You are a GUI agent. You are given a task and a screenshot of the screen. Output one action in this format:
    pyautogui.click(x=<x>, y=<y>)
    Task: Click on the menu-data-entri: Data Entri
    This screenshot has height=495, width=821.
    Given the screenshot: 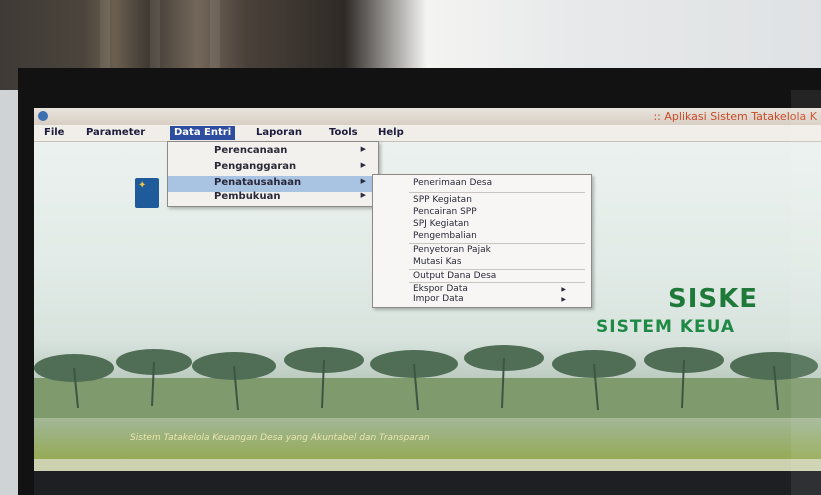 What is the action you would take?
    pyautogui.click(x=203, y=133)
    